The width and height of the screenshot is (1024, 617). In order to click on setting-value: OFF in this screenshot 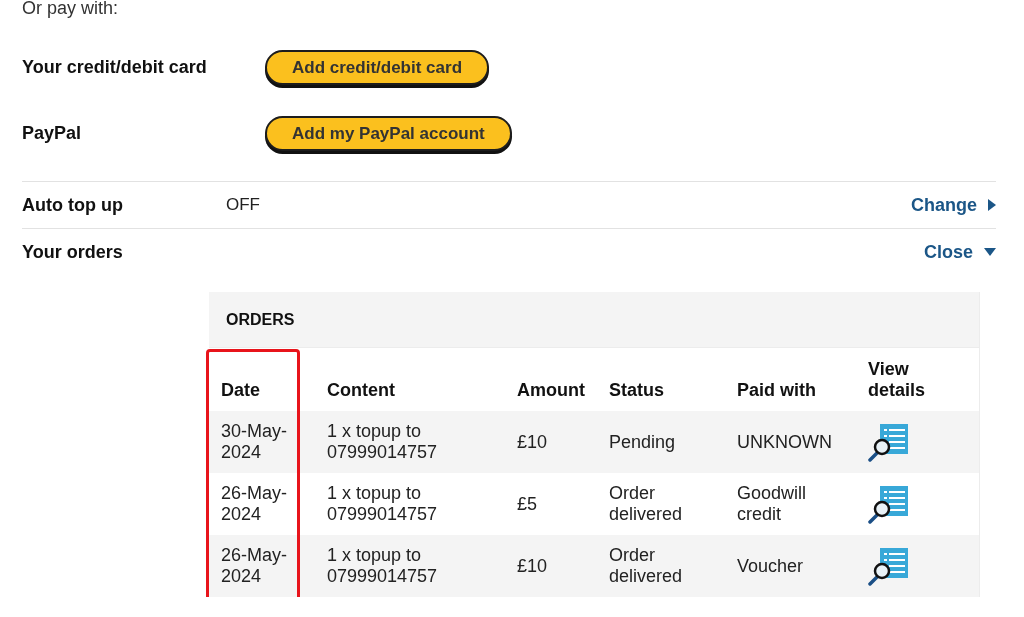, I will do `click(243, 205)`.